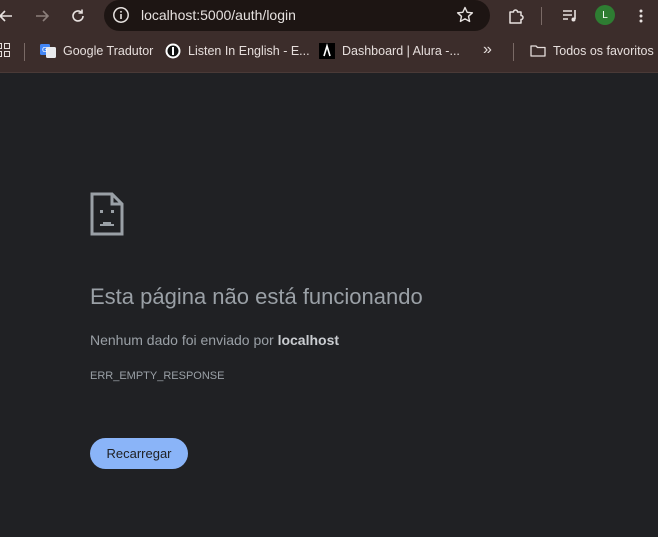 This screenshot has height=537, width=658. Describe the element at coordinates (44, 50) in the screenshot. I see `svg-text: G` at that location.